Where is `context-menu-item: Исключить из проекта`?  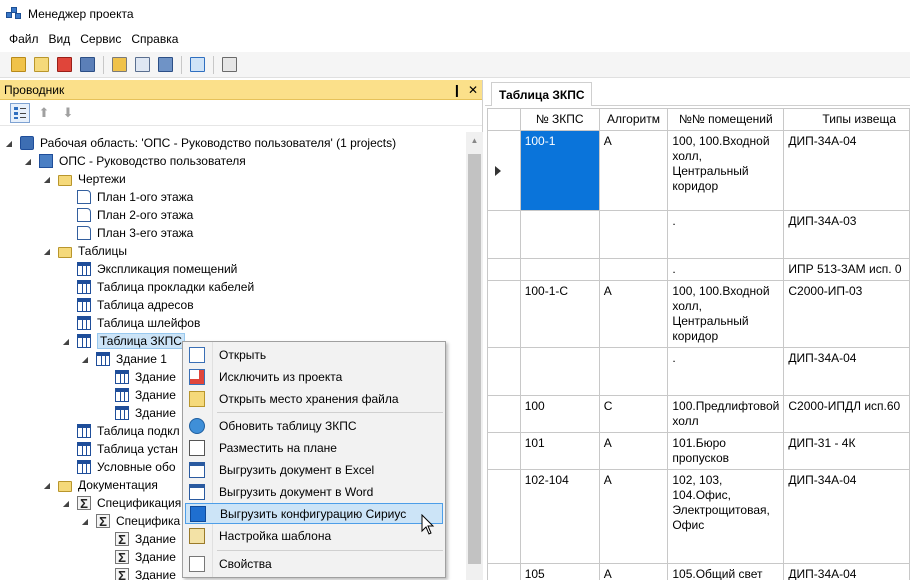
context-menu-item: Исключить из проекта is located at coordinates (314, 376).